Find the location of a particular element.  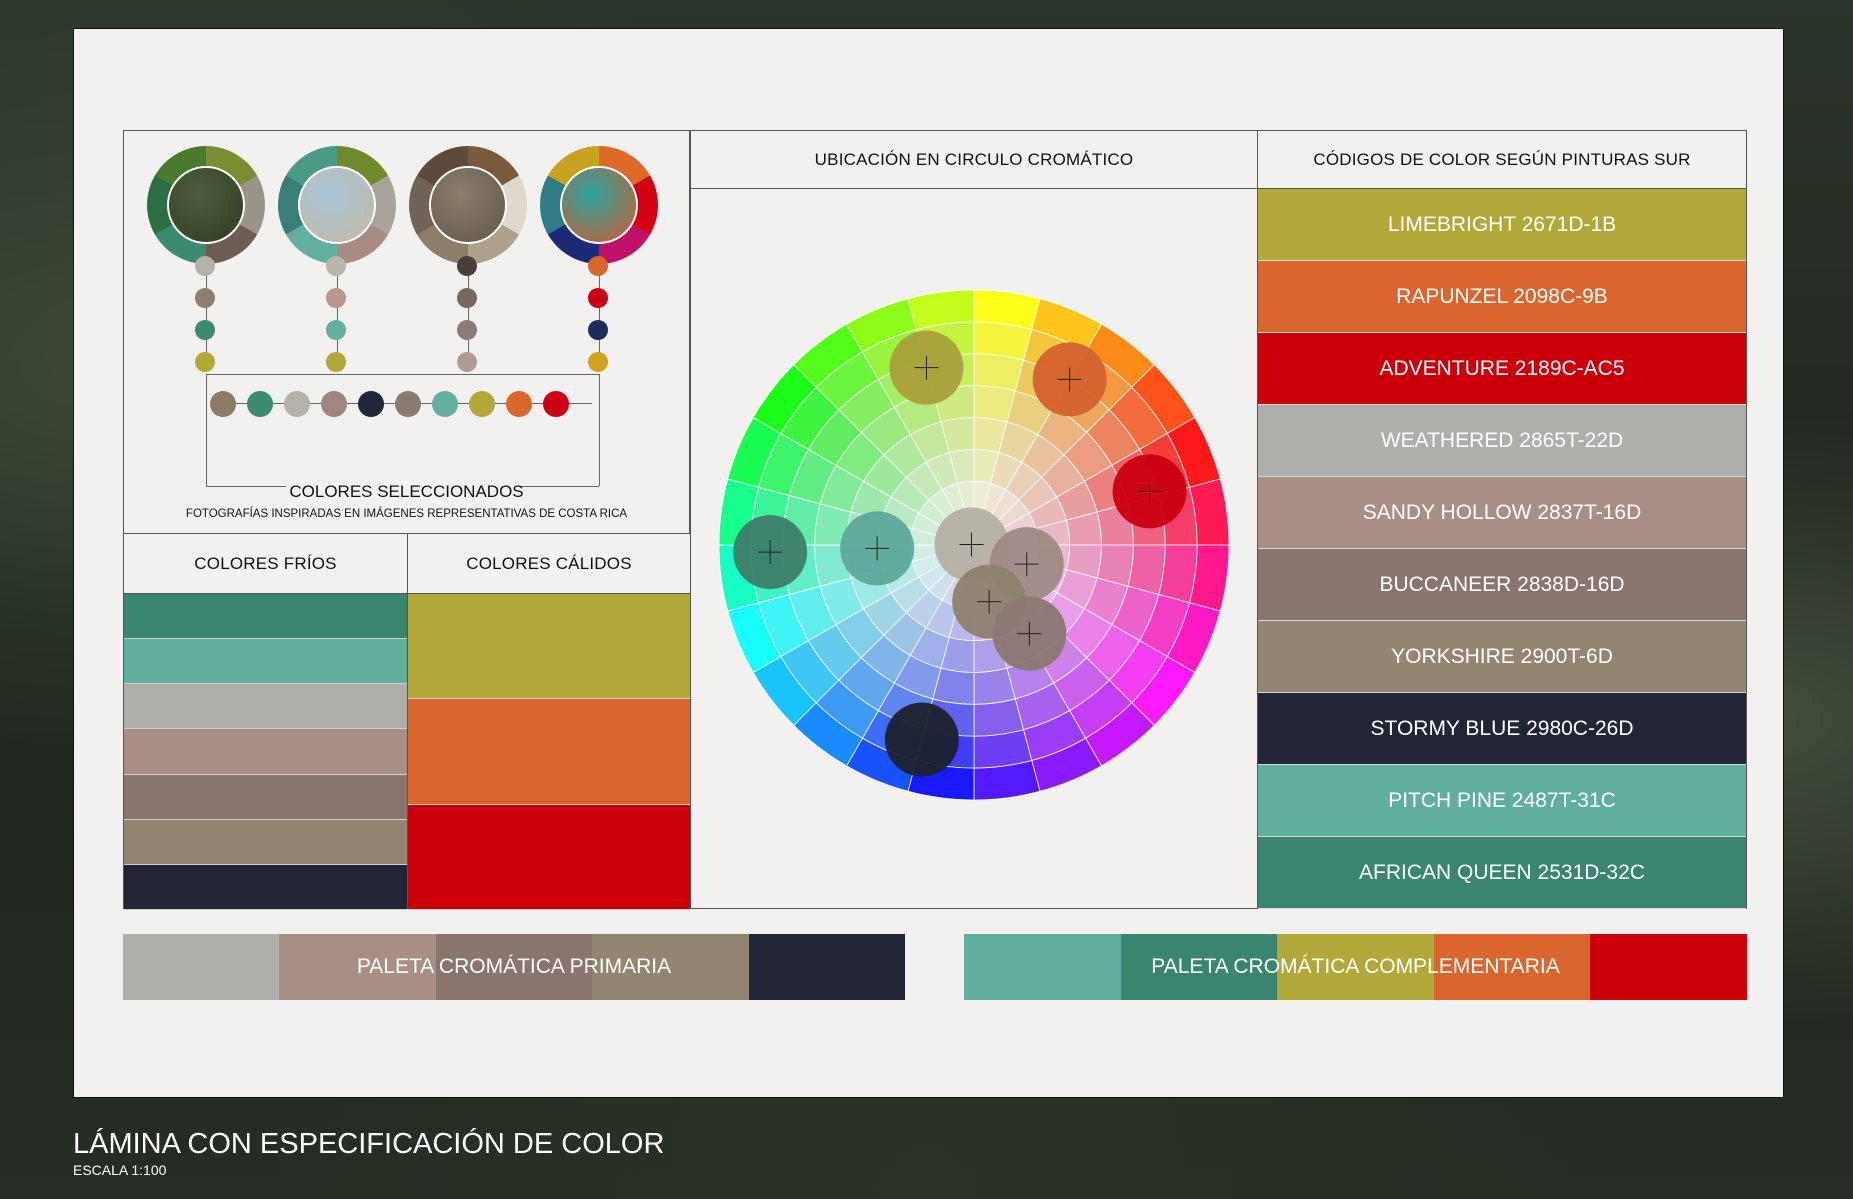

page-title: LÁMINA CON ESPECIFICACIÓN DE COLOR is located at coordinates (369, 1144).